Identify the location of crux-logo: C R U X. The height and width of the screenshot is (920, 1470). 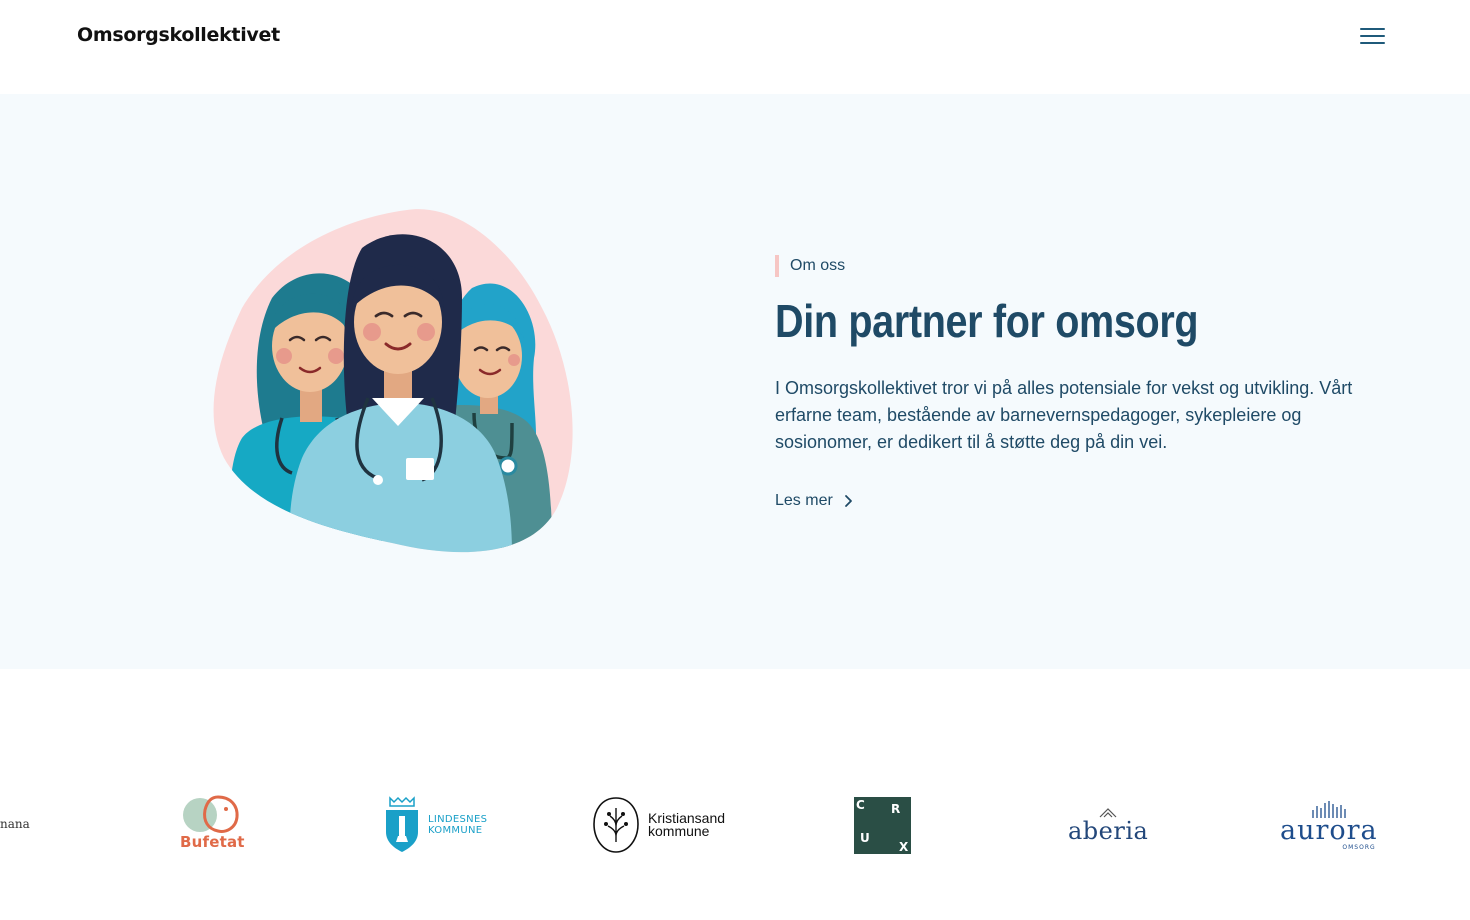
(882, 825).